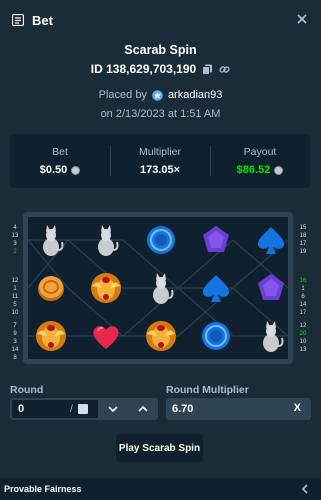 This screenshot has width=321, height=500. What do you see at coordinates (160, 20) in the screenshot?
I see `modal-header: Bet` at bounding box center [160, 20].